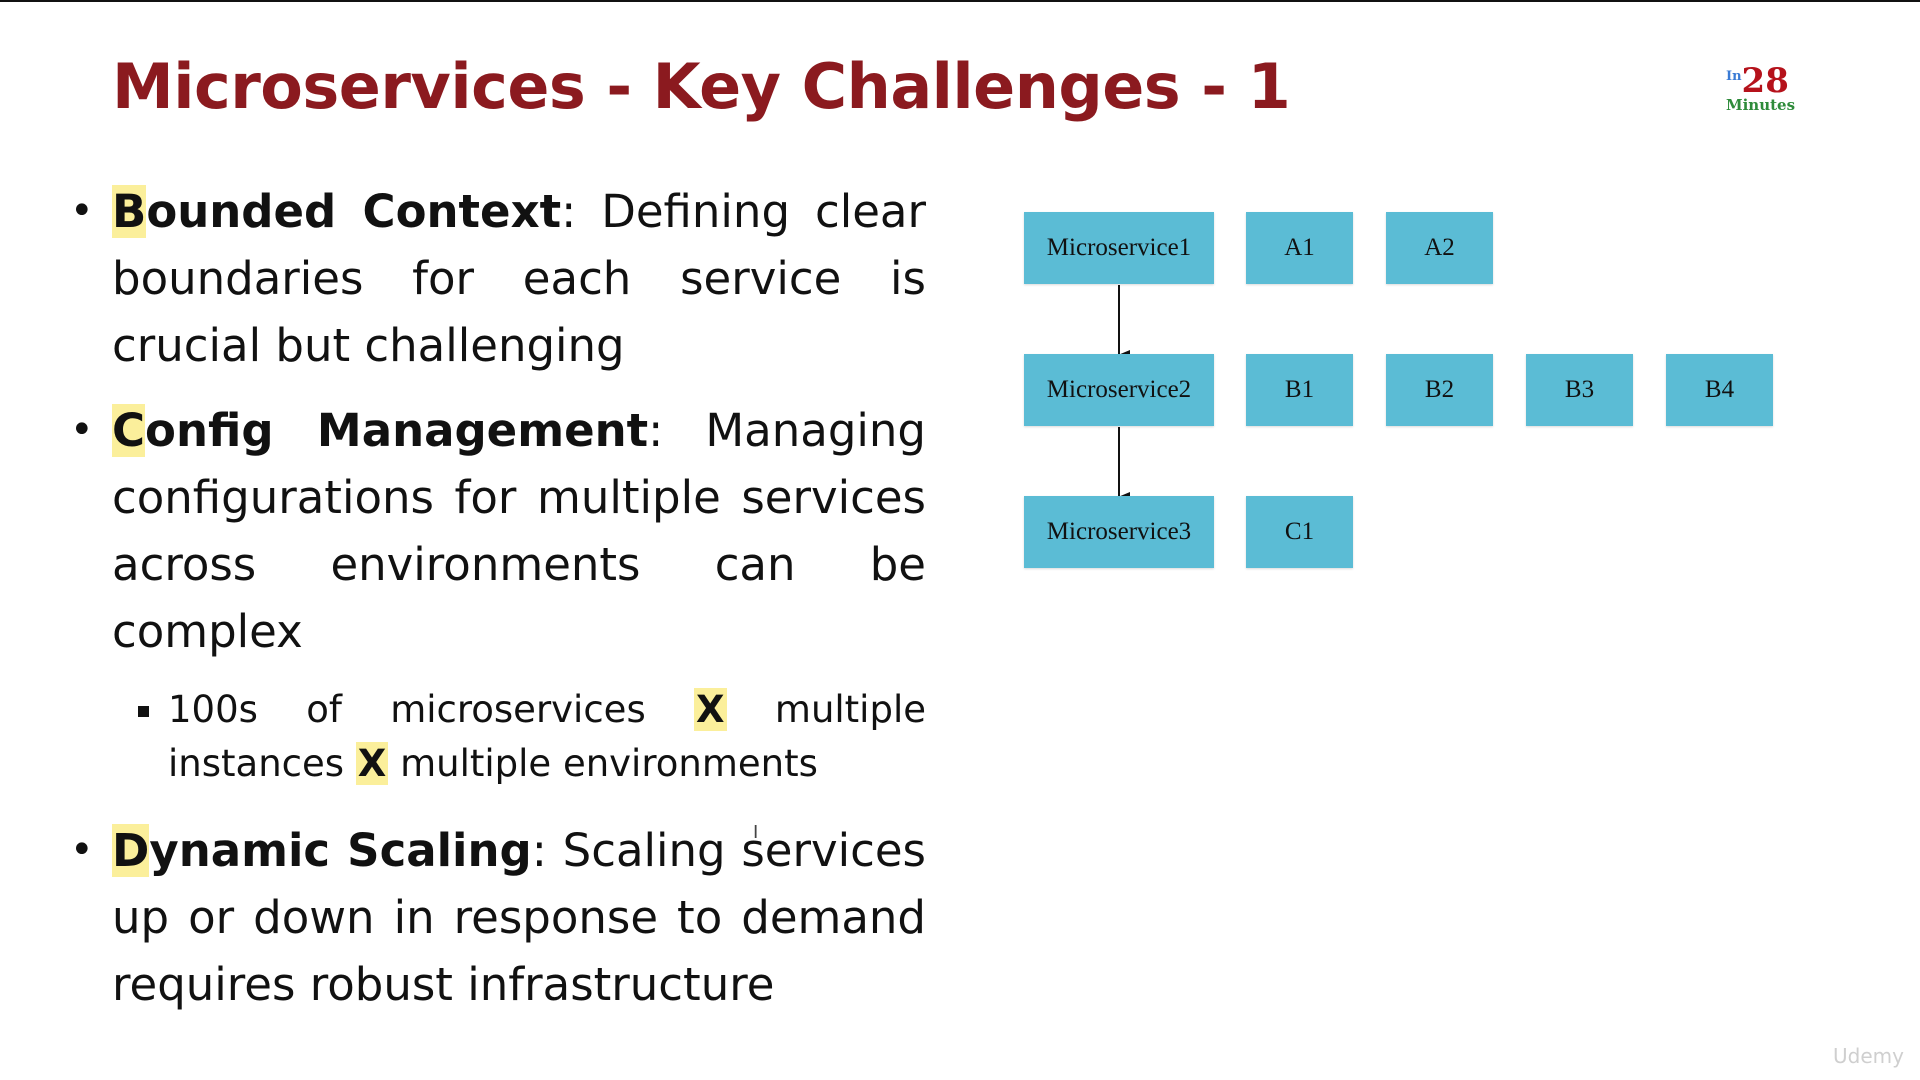  I want to click on instance-box: B1, so click(1299, 390).